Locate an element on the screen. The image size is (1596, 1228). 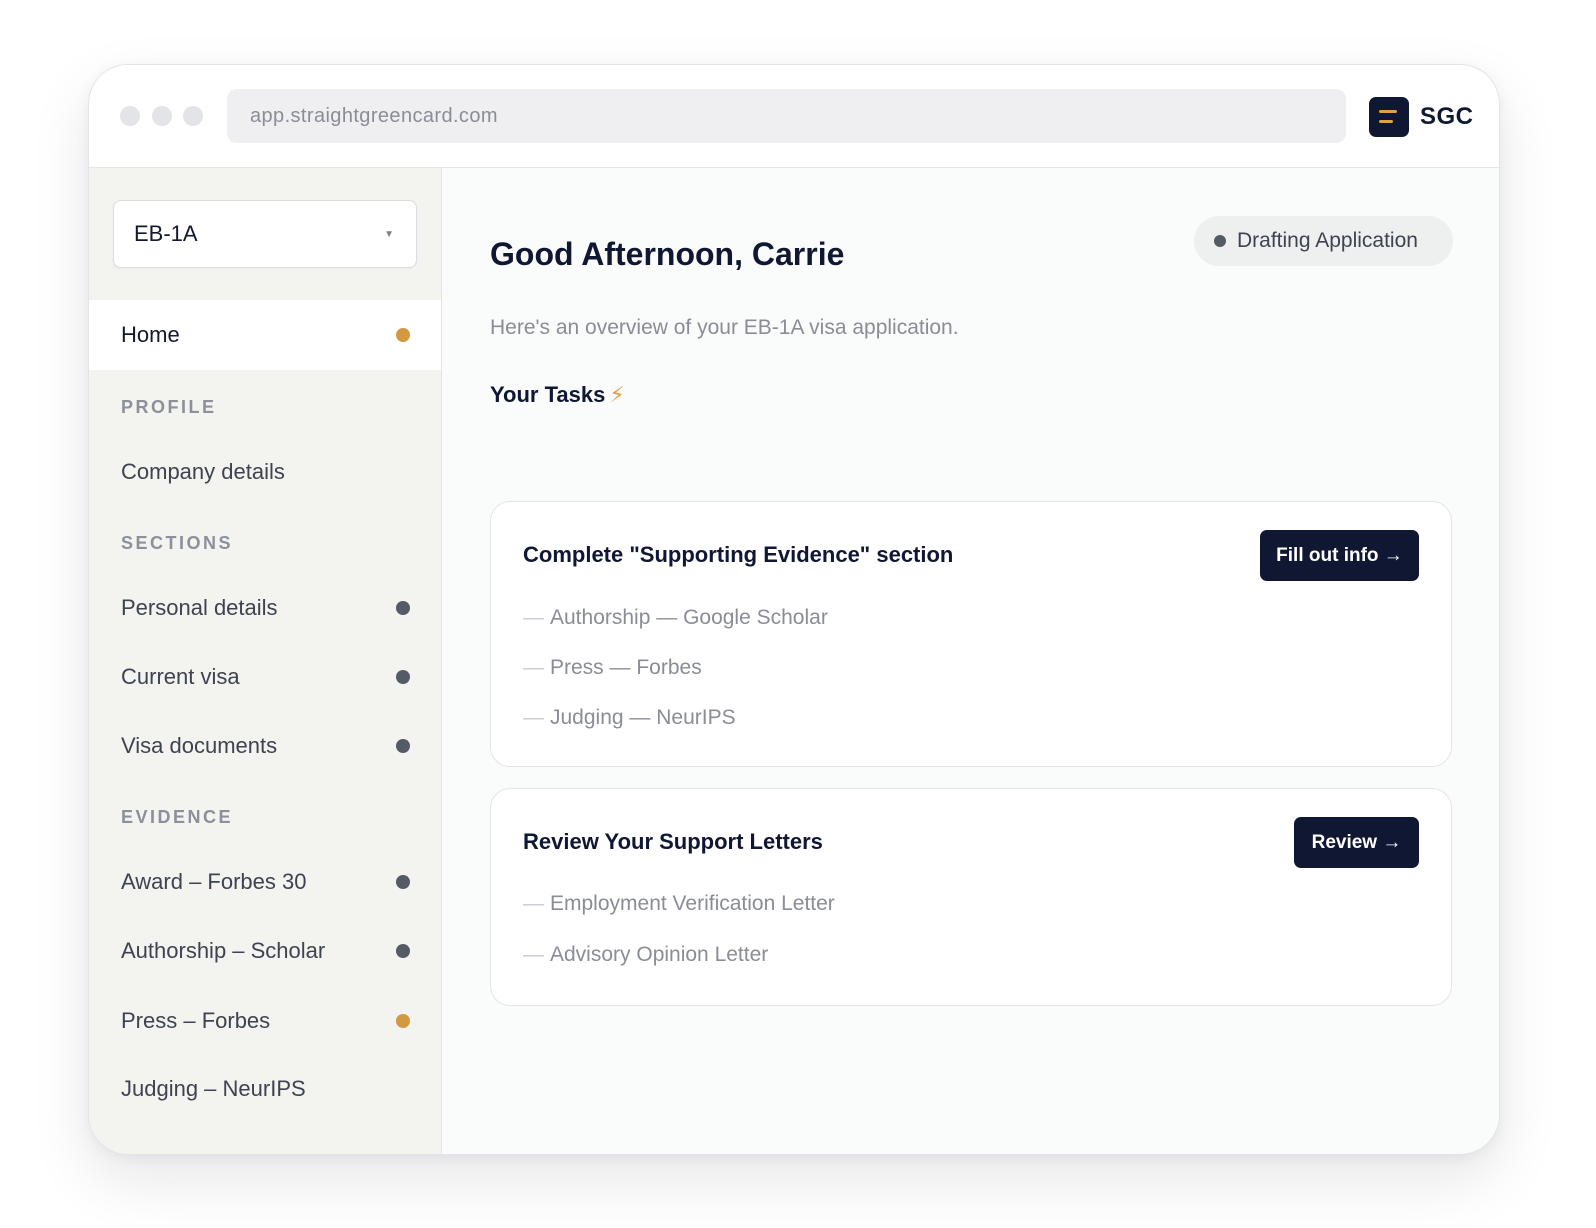
lightning-bolt-icon: ⚡︎ is located at coordinates (617, 394).